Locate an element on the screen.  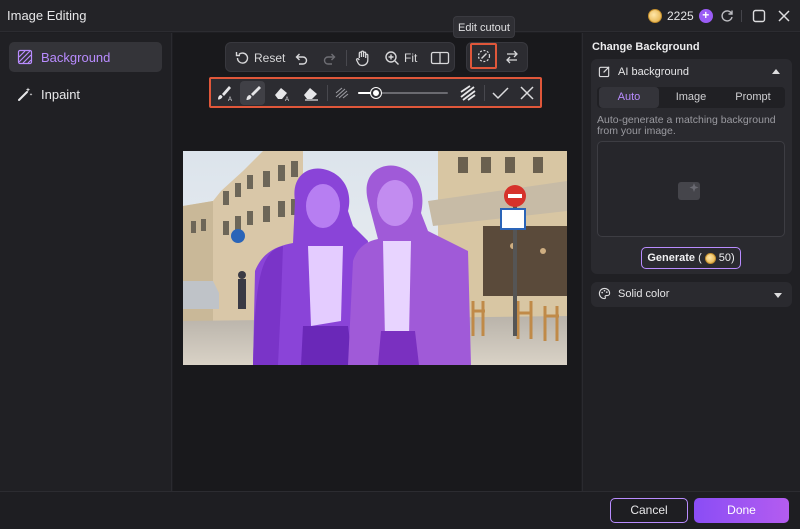
ai-edit-icon is located at coordinates (604, 72).